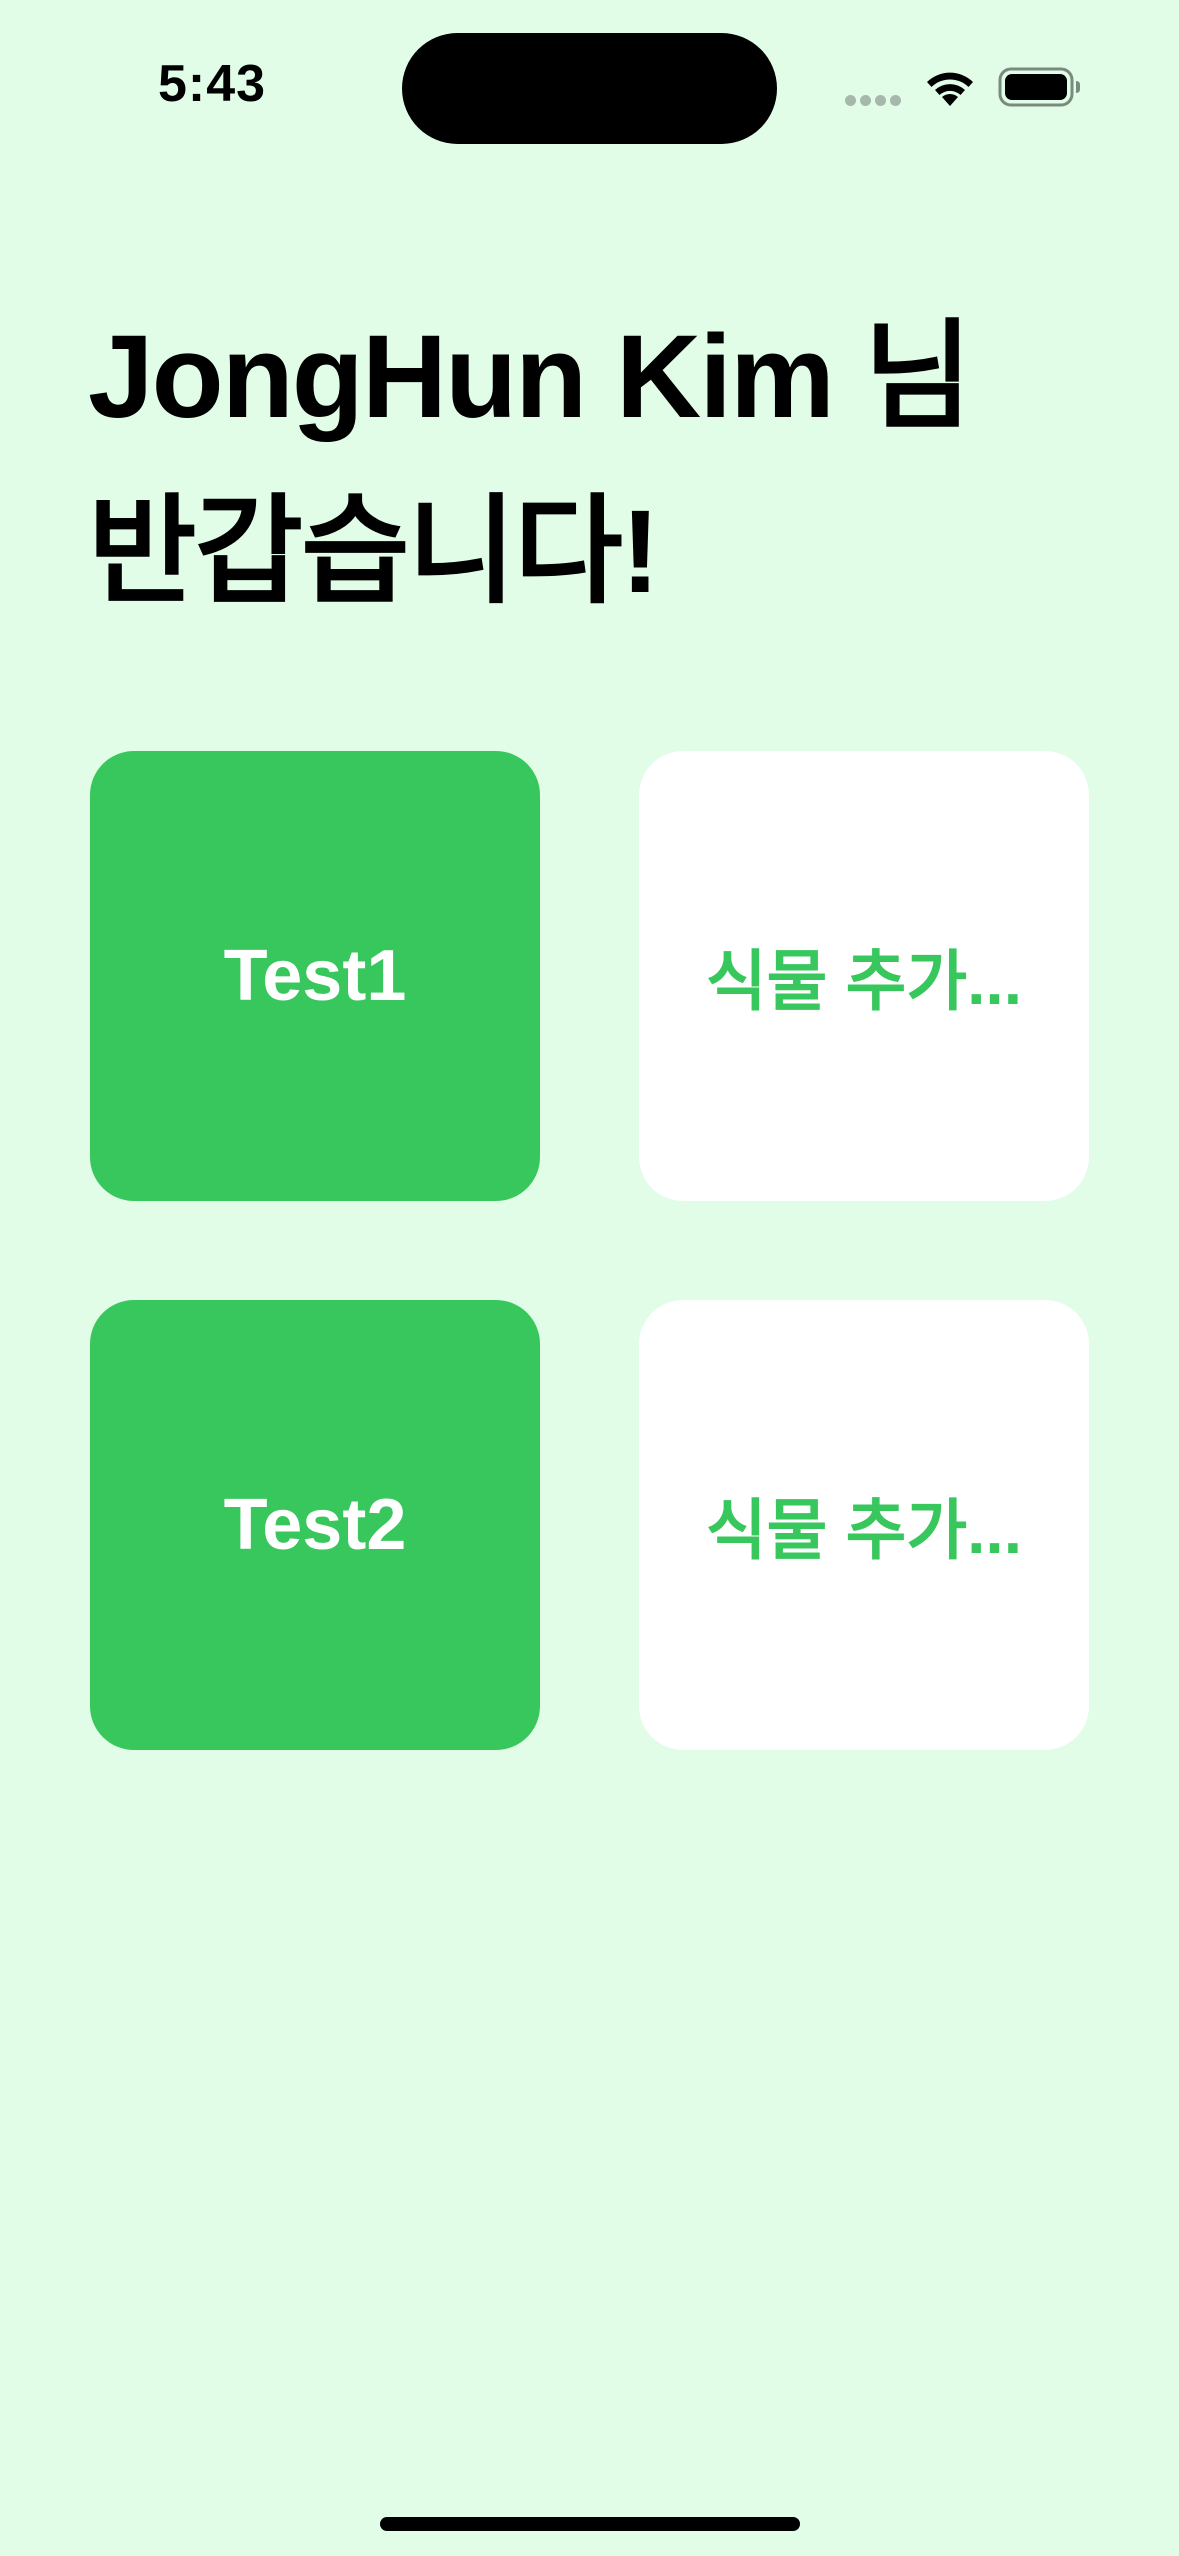 The width and height of the screenshot is (1179, 2556). I want to click on dynamic-island, so click(589, 88).